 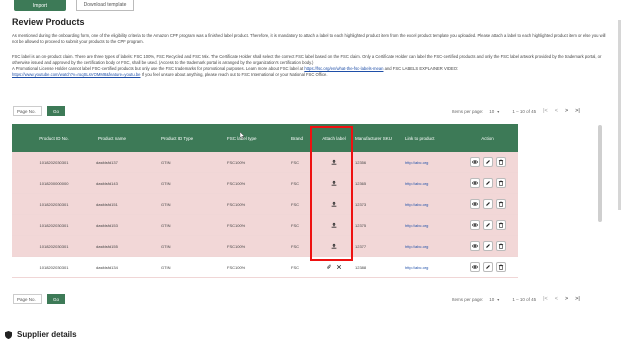 What do you see at coordinates (380, 138) in the screenshot?
I see `header-manufacturer-sku: Manufacturer SKU` at bounding box center [380, 138].